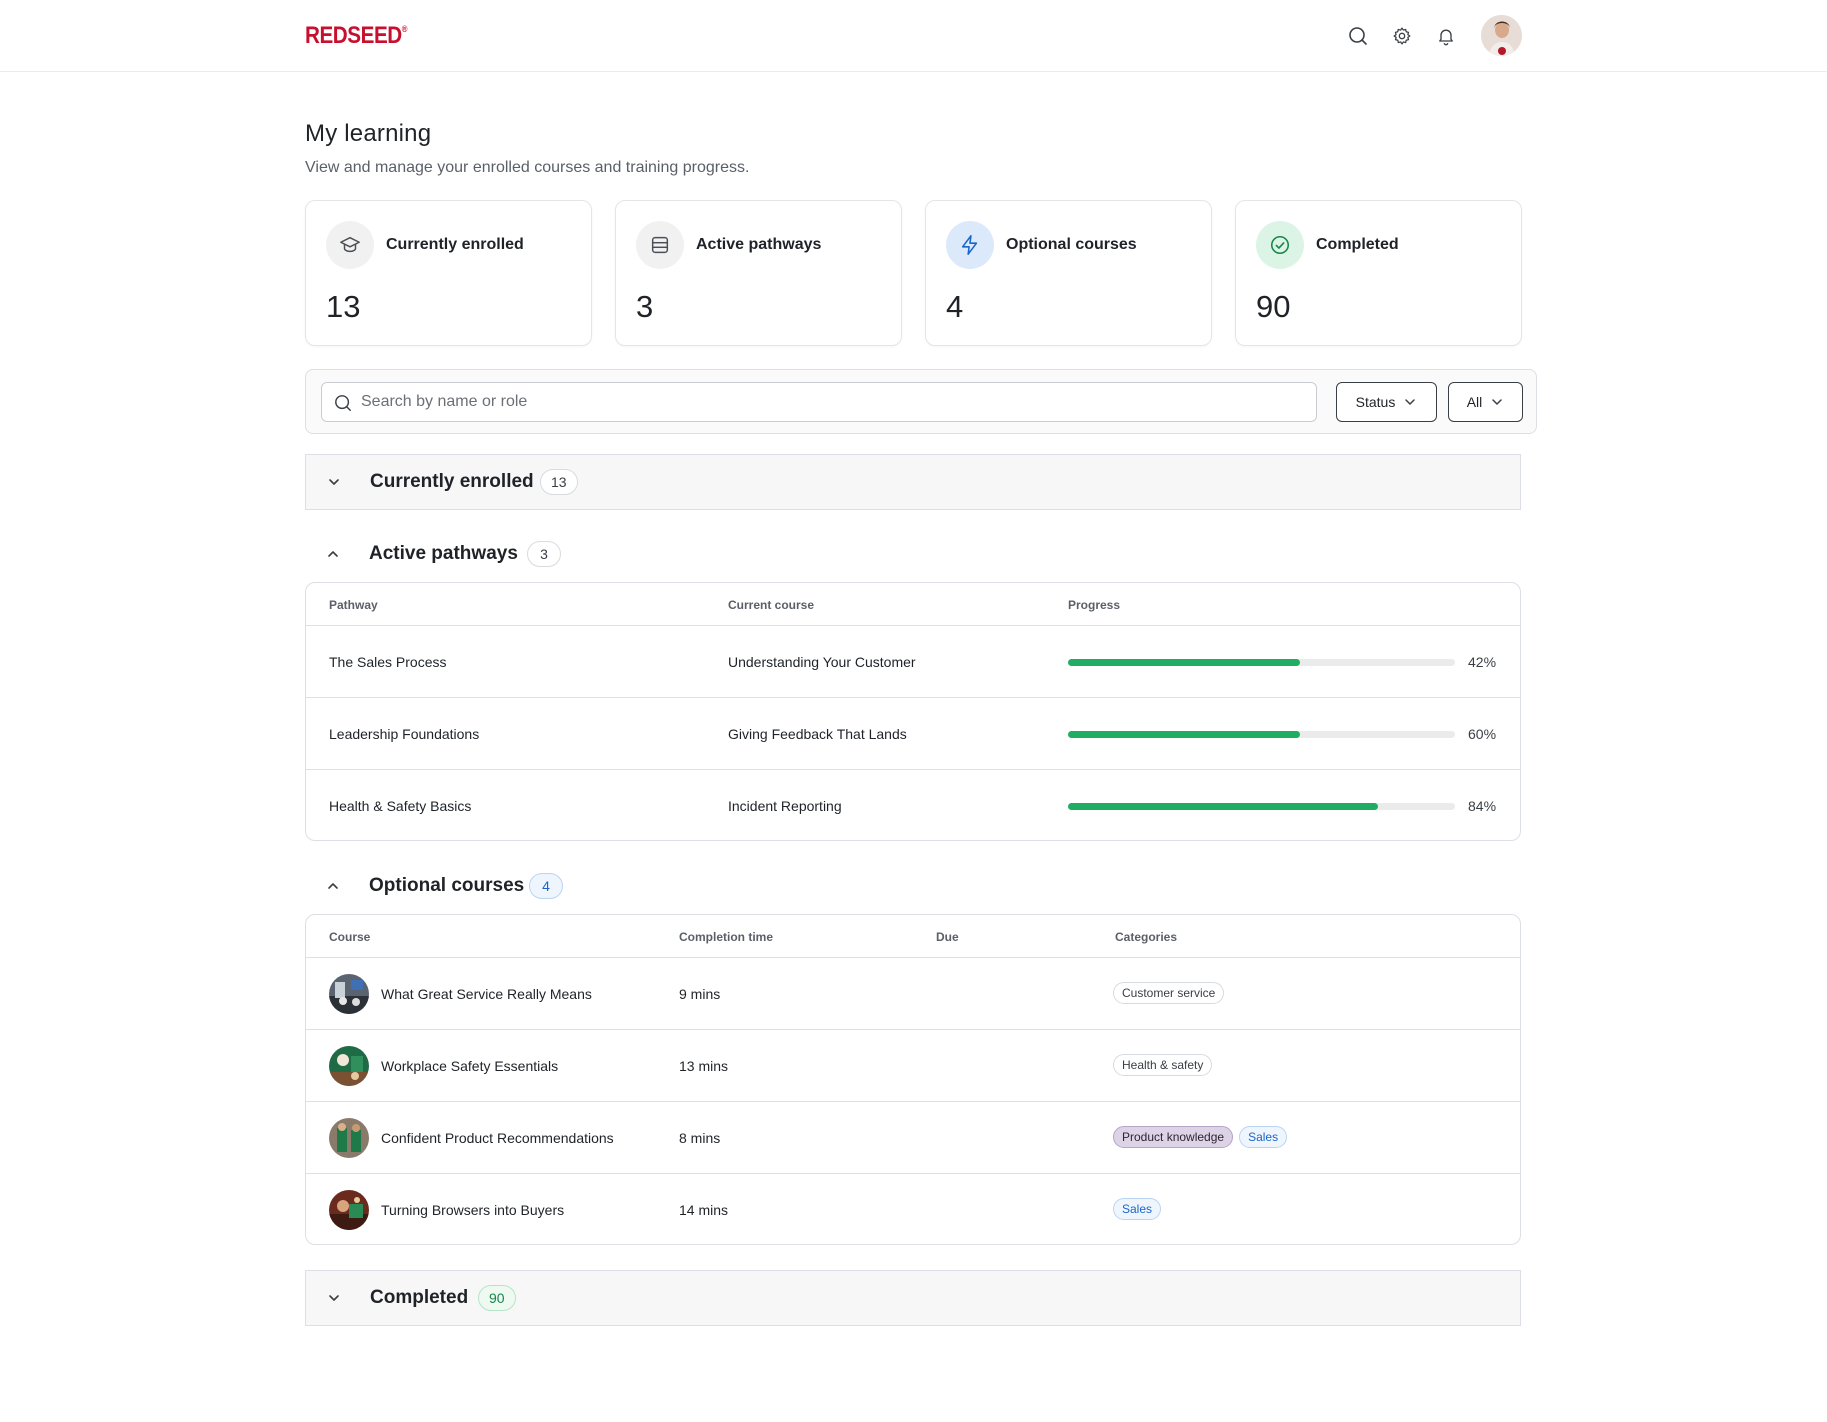 The image size is (1827, 1422). I want to click on status-filter-dropdown: Status, so click(1386, 402).